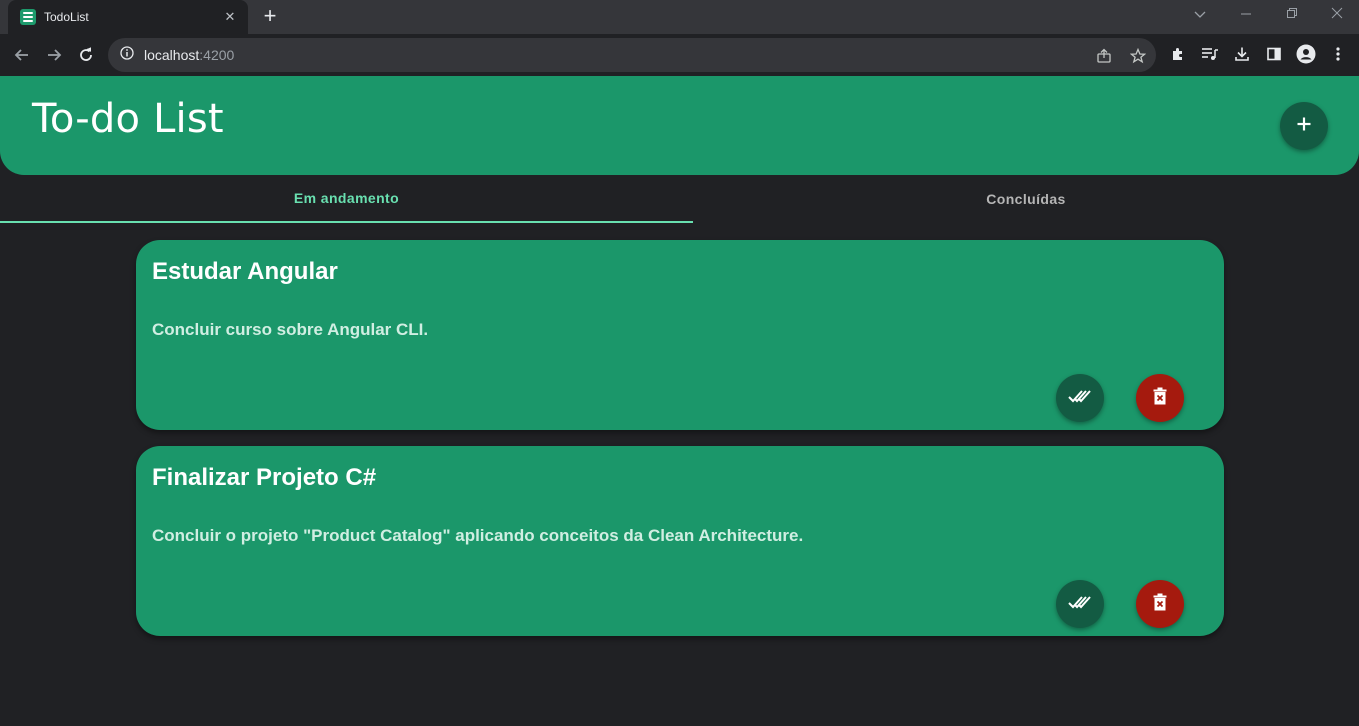  What do you see at coordinates (28, 17) in the screenshot?
I see `todolist-favicon-icon` at bounding box center [28, 17].